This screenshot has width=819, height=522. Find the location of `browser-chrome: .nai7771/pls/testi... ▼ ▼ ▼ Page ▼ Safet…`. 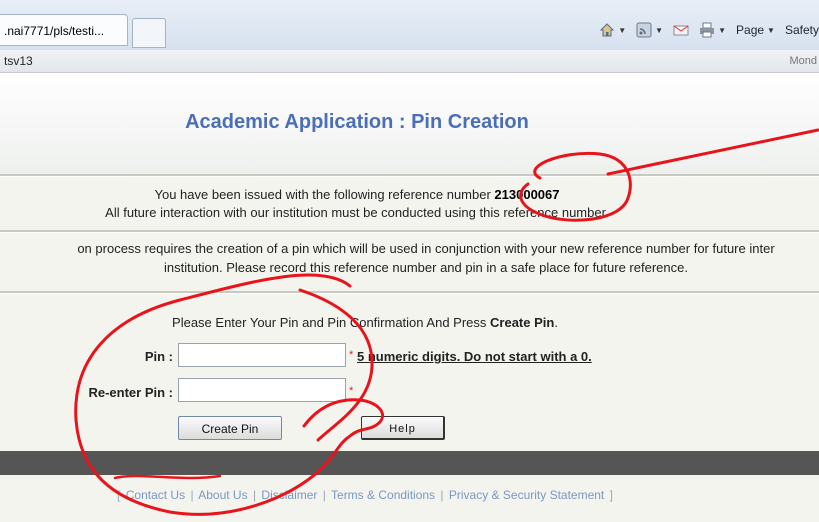

browser-chrome: .nai7771/pls/testi... ▼ ▼ ▼ Page ▼ Safet… is located at coordinates (409, 25).